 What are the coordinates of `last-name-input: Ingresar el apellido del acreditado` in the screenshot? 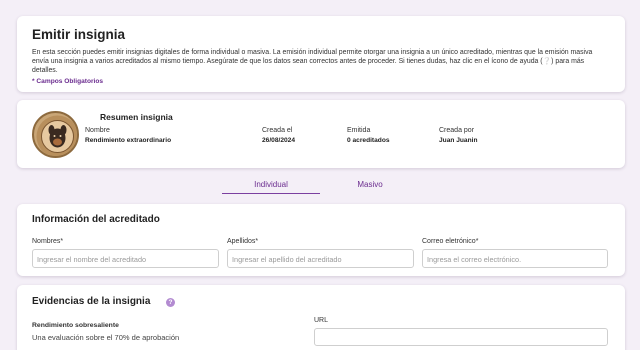 It's located at (320, 258).